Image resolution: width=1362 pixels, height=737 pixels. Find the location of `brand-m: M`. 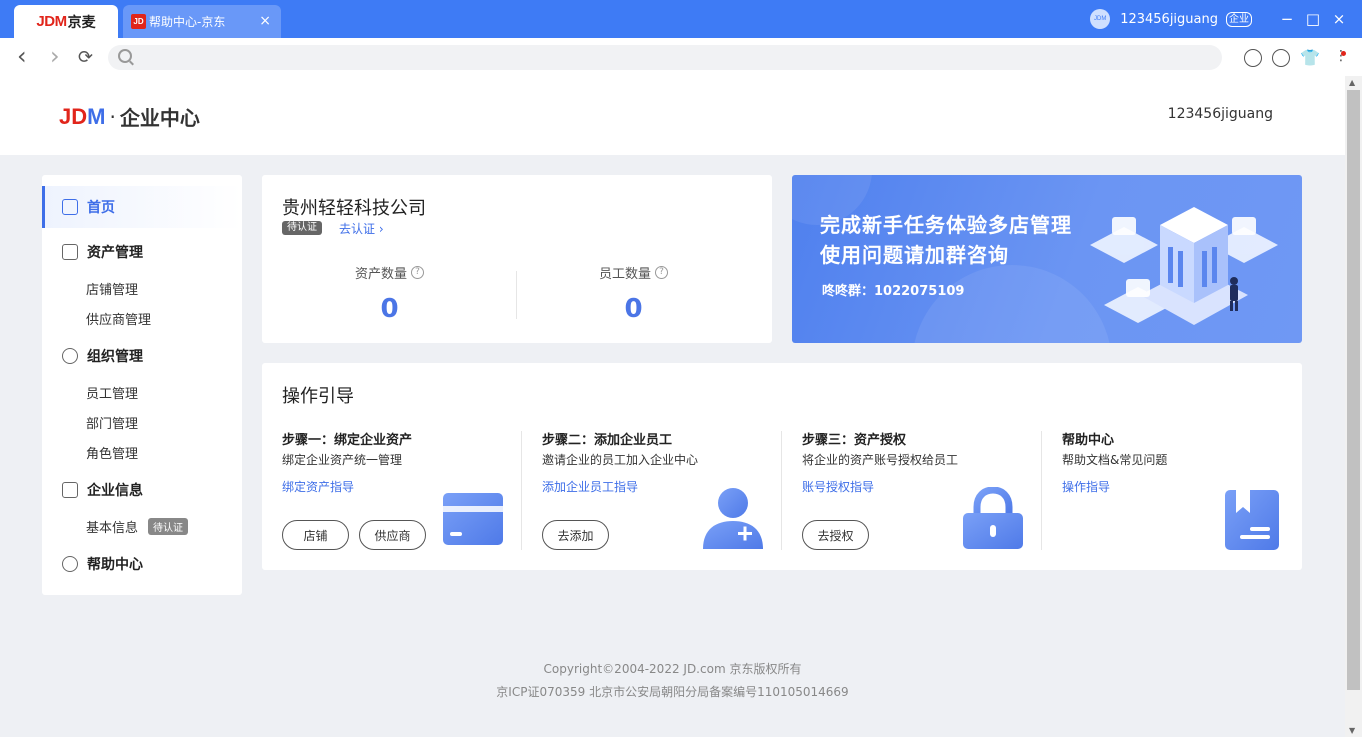

brand-m: M is located at coordinates (96, 116).